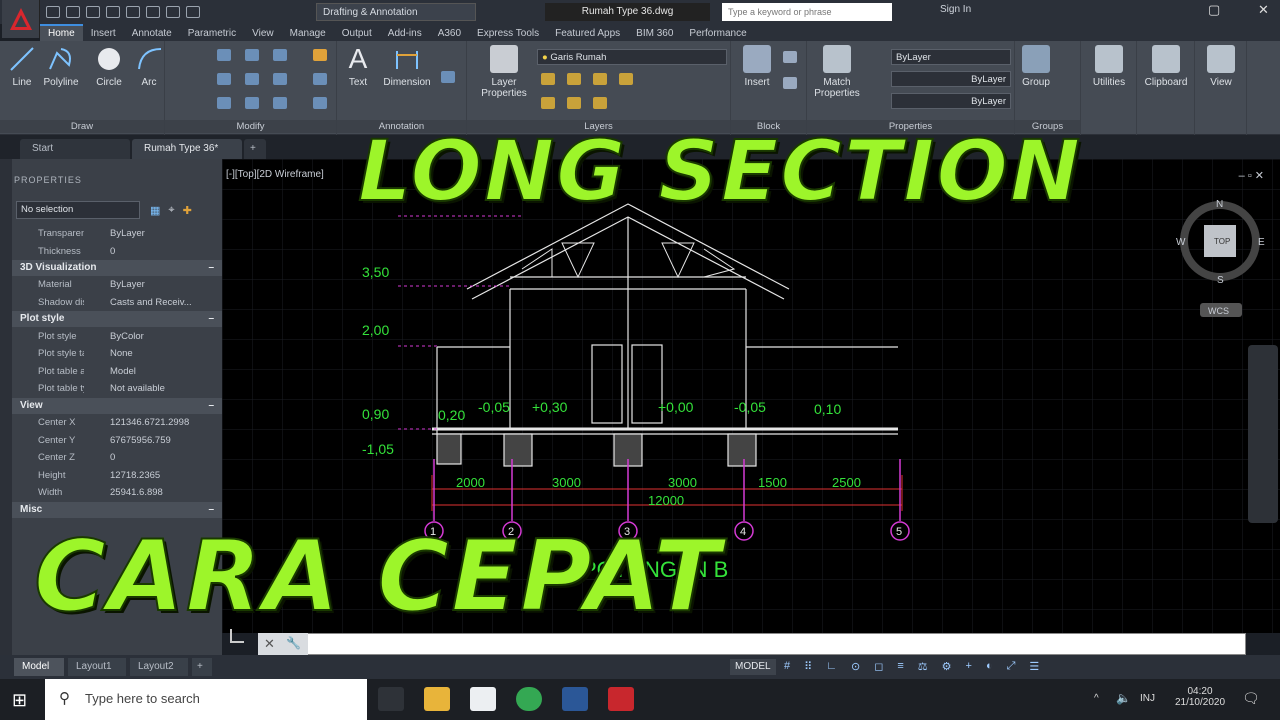 Image resolution: width=1280 pixels, height=720 pixels. I want to click on tab-insert: Insert, so click(103, 33).